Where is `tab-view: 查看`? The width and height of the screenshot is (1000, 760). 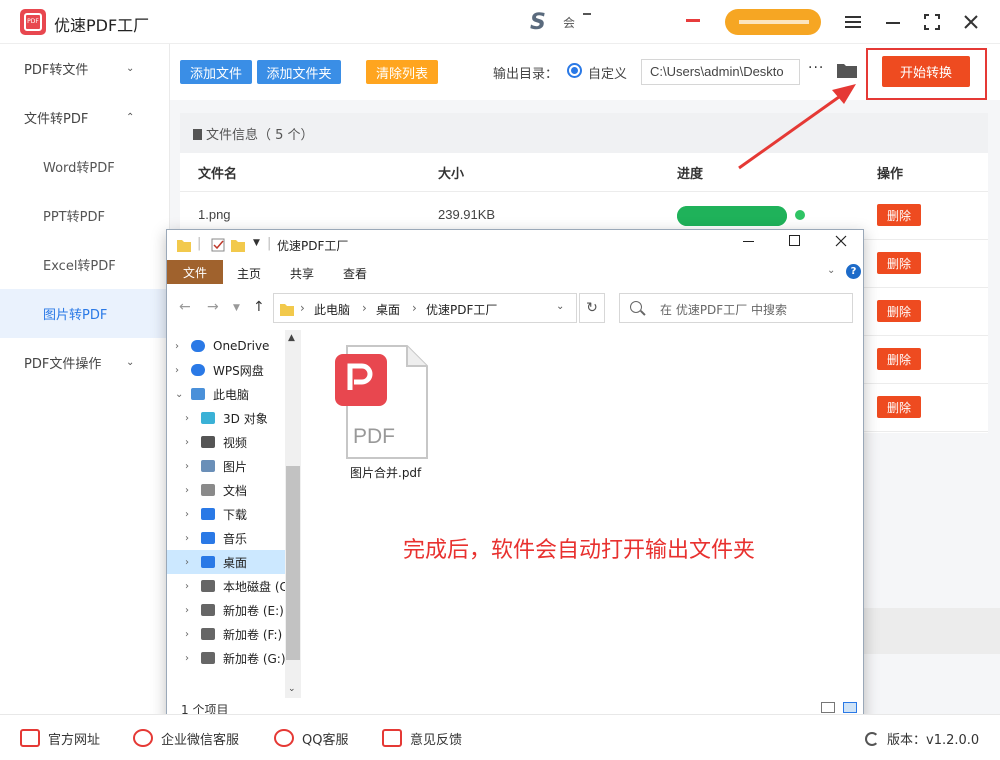 tab-view: 查看 is located at coordinates (355, 273).